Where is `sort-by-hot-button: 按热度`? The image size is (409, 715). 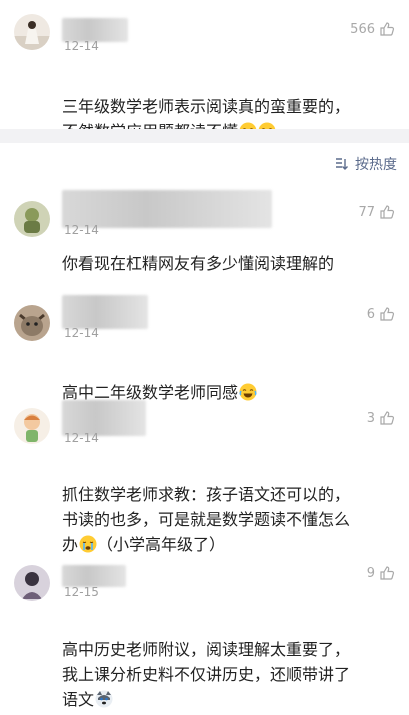 sort-by-hot-button: 按热度 is located at coordinates (365, 164).